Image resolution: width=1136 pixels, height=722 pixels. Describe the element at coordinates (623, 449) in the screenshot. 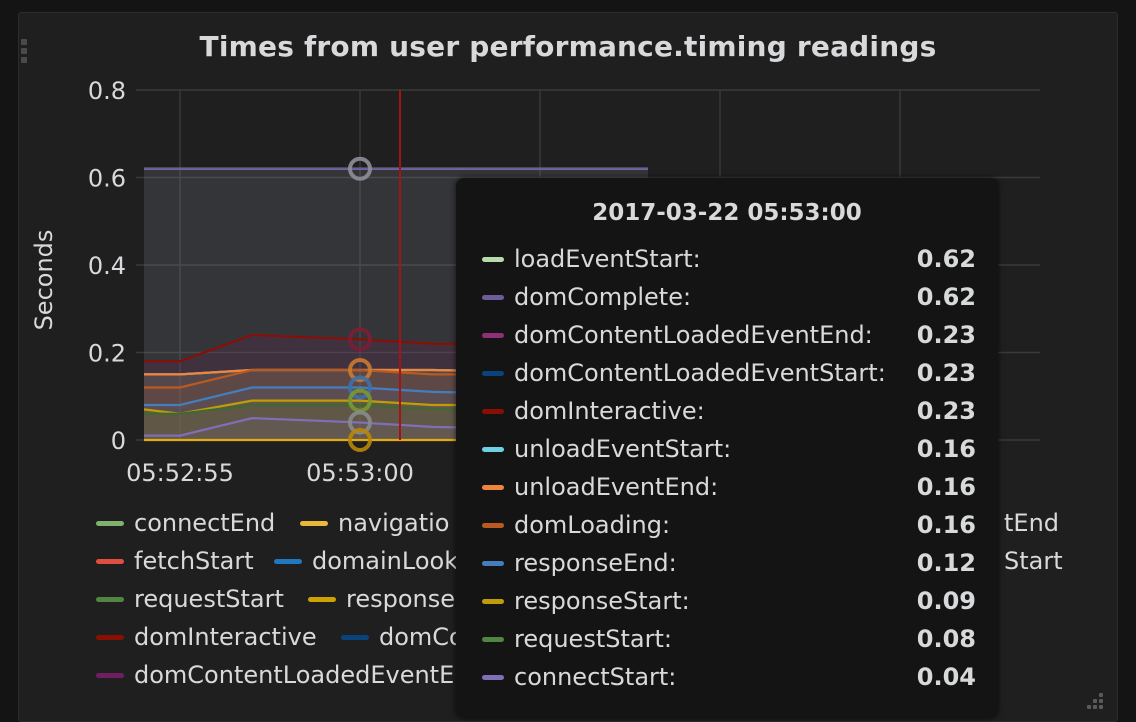

I see `tooltip-series-label: unloadEventStart:` at that location.